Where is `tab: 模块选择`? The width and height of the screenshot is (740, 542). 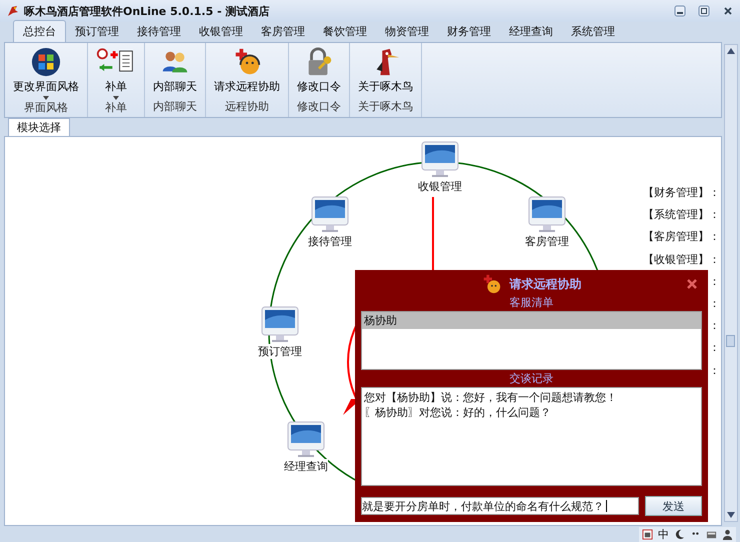
tab: 模块选择 is located at coordinates (39, 127).